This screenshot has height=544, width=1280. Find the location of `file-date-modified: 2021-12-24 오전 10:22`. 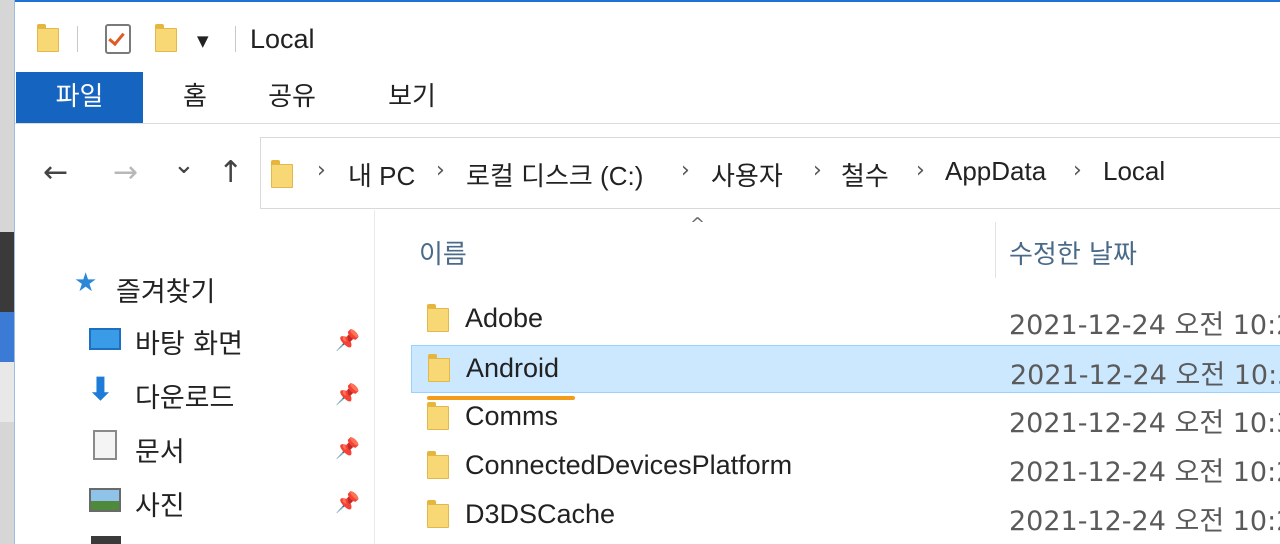

file-date-modified: 2021-12-24 오전 10:22 is located at coordinates (1144, 472).